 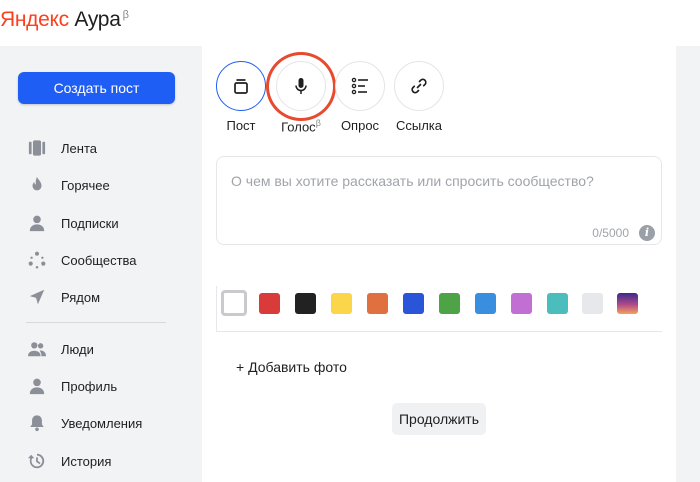 I want to click on sidebar-item-nearby: Рядом, so click(x=63, y=297).